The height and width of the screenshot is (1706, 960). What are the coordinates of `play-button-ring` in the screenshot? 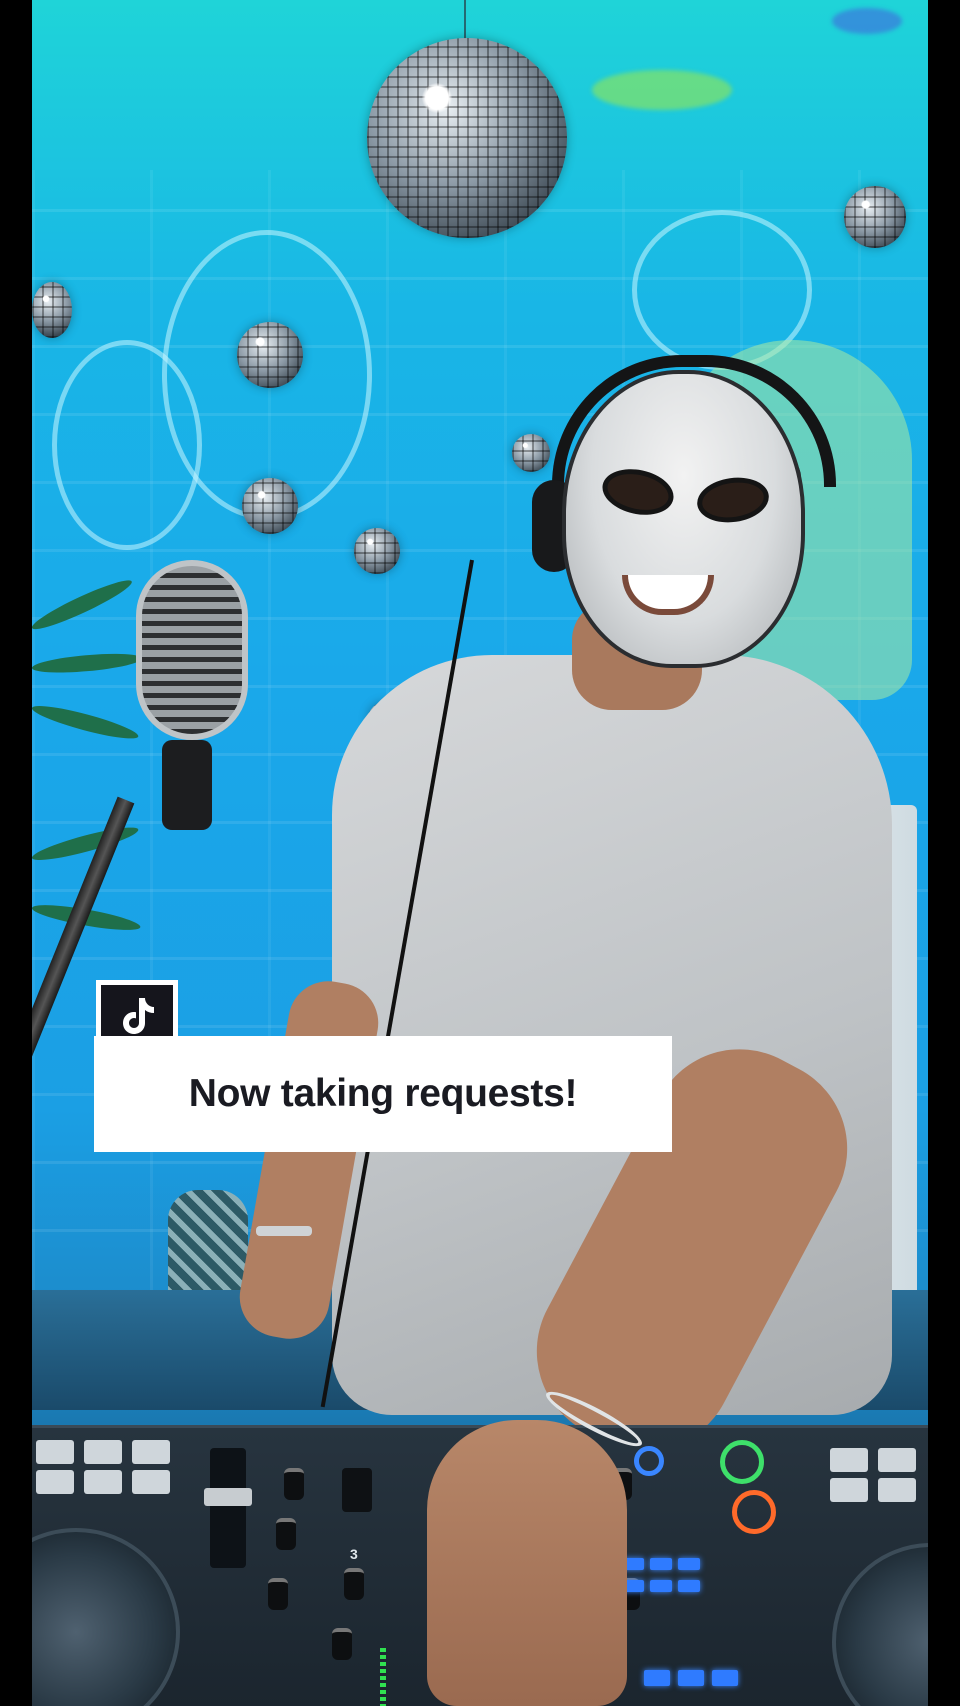 It's located at (742, 1462).